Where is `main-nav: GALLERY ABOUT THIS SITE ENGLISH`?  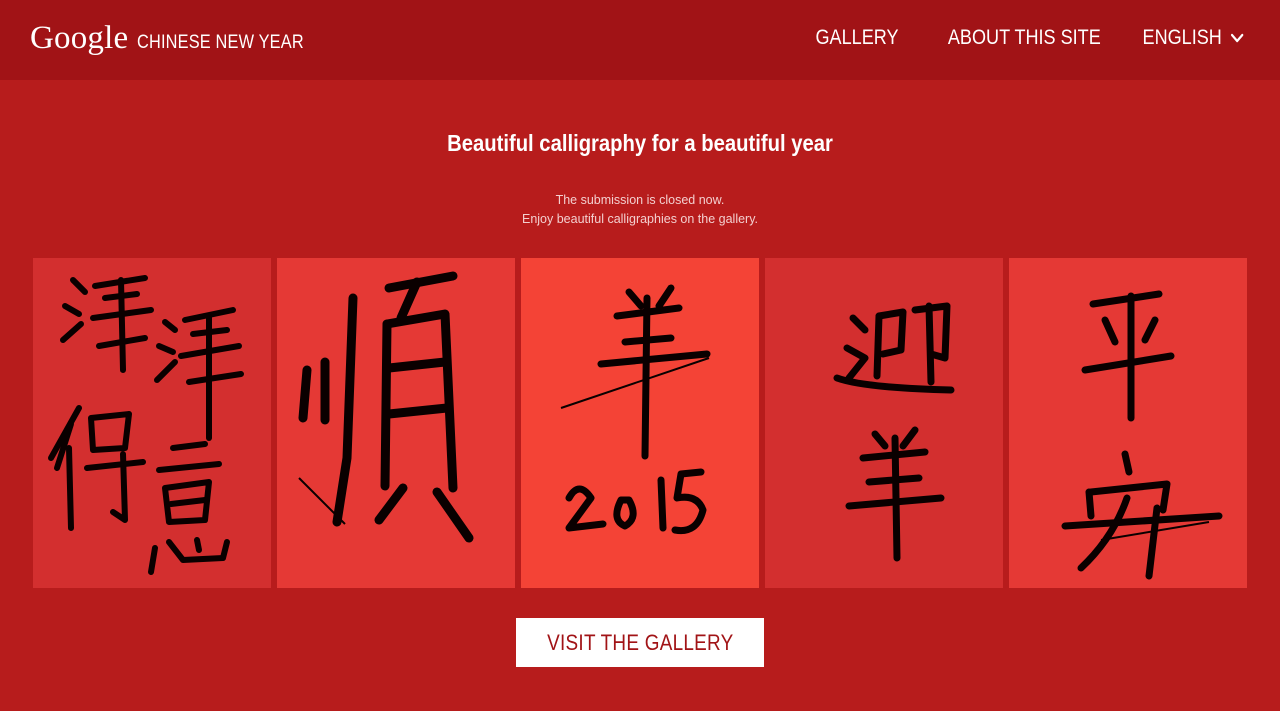
main-nav: GALLERY ABOUT THIS SITE ENGLISH is located at coordinates (1010, 38).